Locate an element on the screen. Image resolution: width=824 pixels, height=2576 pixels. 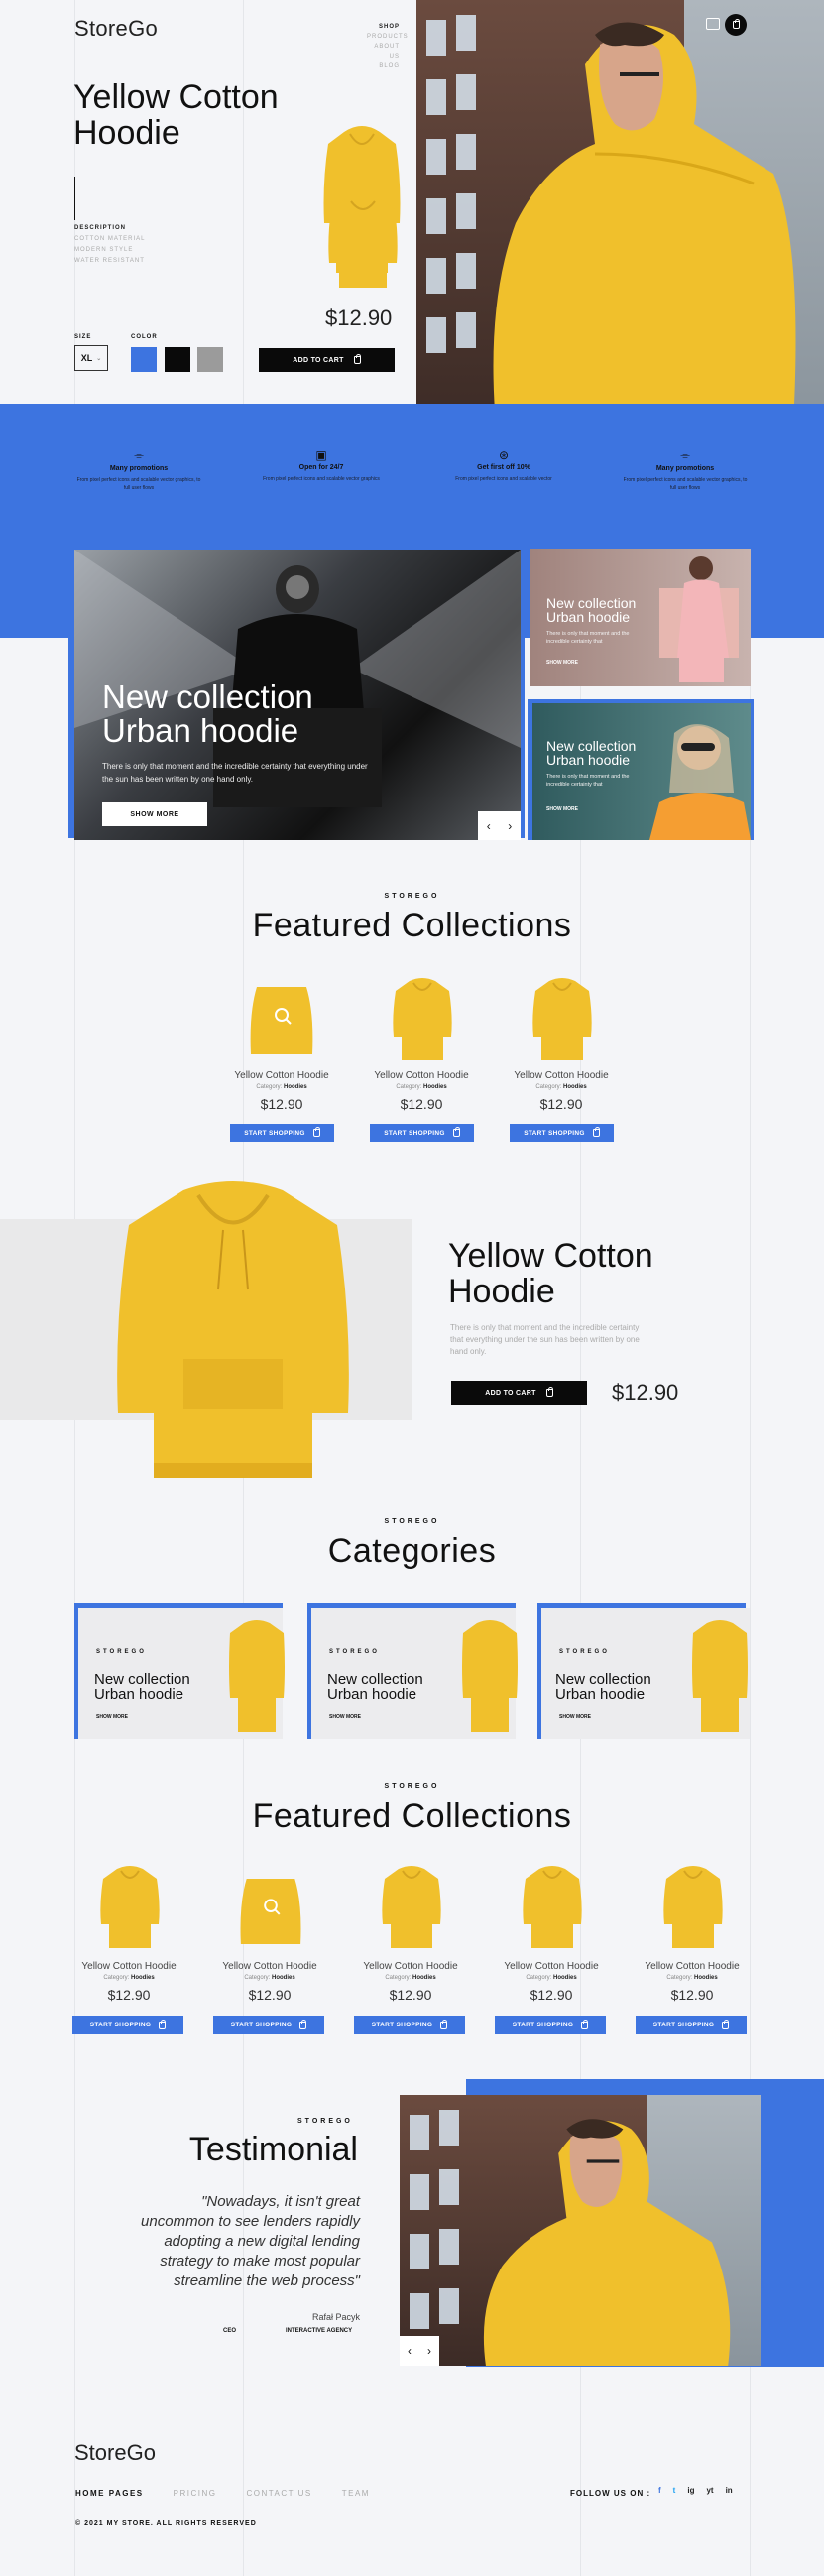
testimonial-photo: ‹ › is located at coordinates (580, 2230).